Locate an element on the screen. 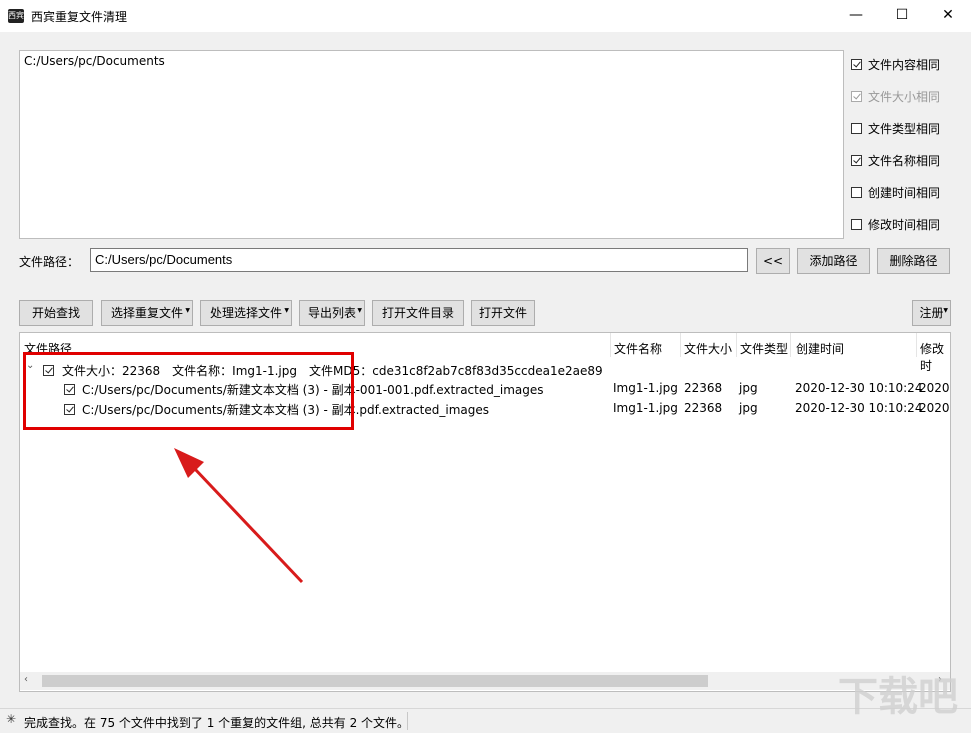 This screenshot has height=733, width=971. title-bar: 西宾 西宾重复文件清理 — ☐ ✕ is located at coordinates (485, 16).